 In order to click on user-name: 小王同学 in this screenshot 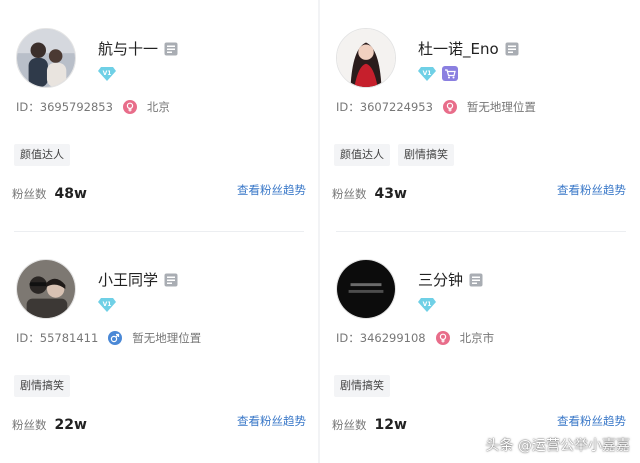, I will do `click(128, 279)`.